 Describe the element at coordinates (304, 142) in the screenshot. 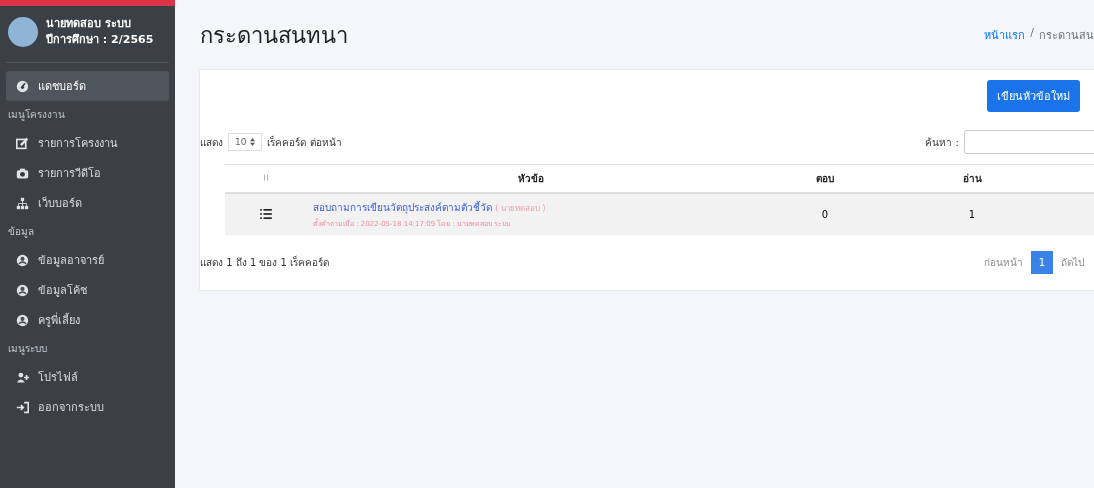

I see `length-label: เร็คคอร์ด ต่อหน้า` at that location.